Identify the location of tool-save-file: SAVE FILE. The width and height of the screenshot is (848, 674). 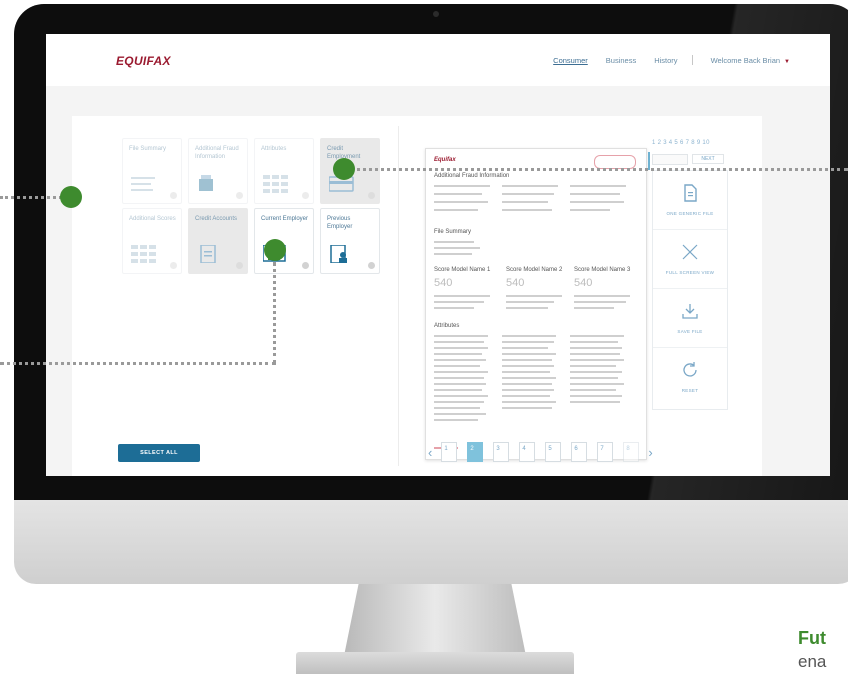
(690, 318).